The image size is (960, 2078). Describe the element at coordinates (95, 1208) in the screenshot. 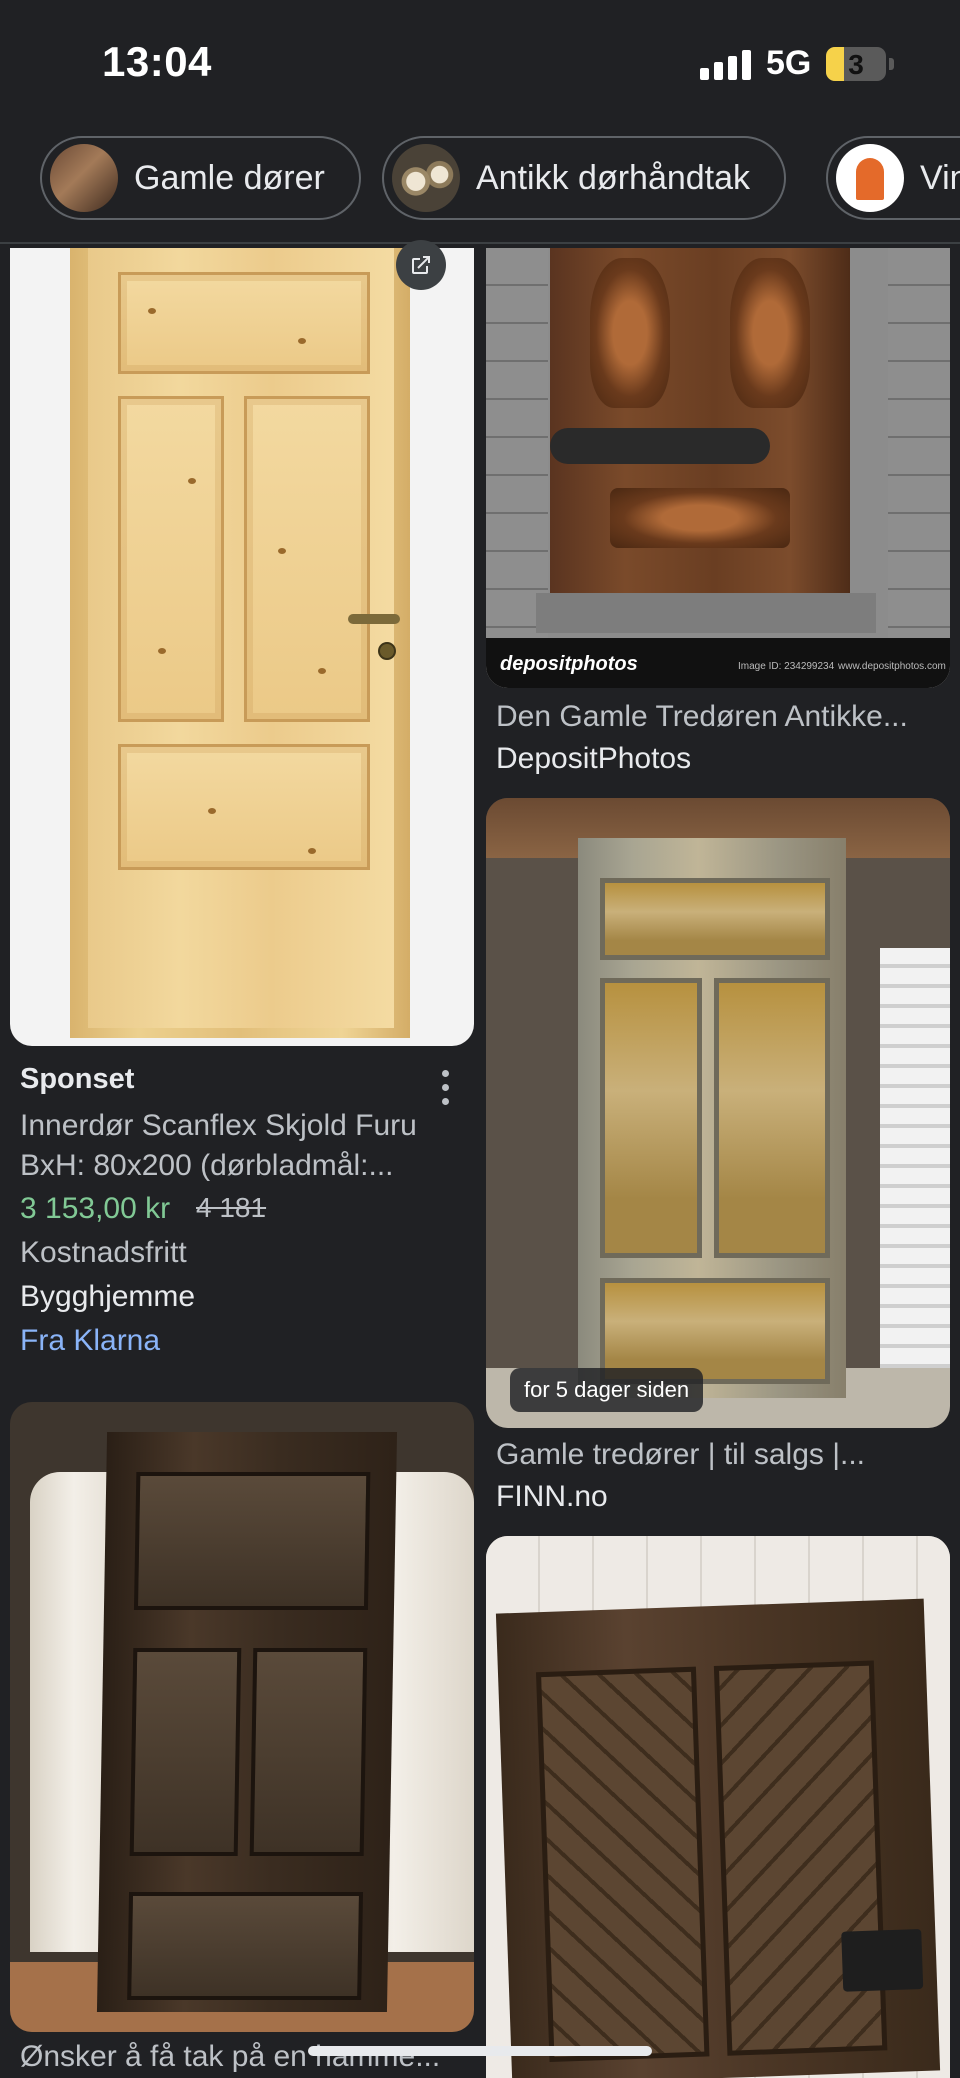

I see `ad-price: 3 153,00 kr` at that location.